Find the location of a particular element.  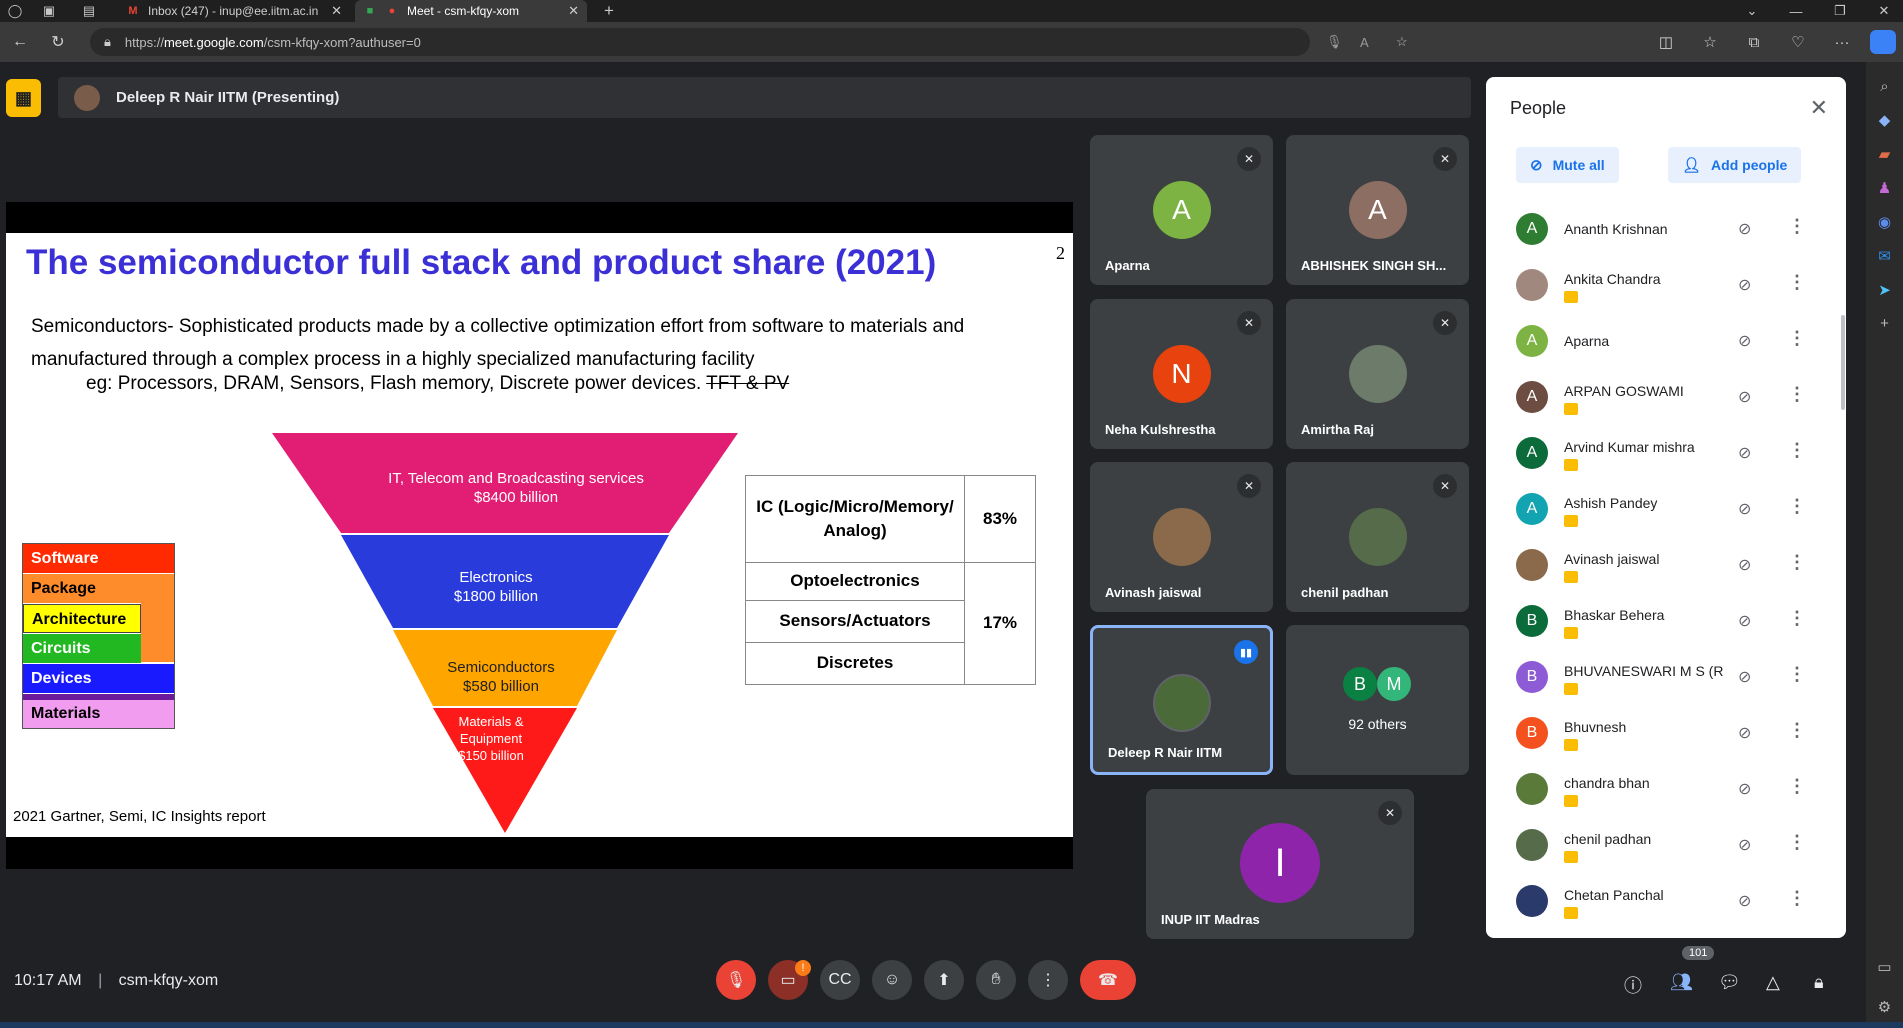

new-tab-icon: + is located at coordinates (609, 11).